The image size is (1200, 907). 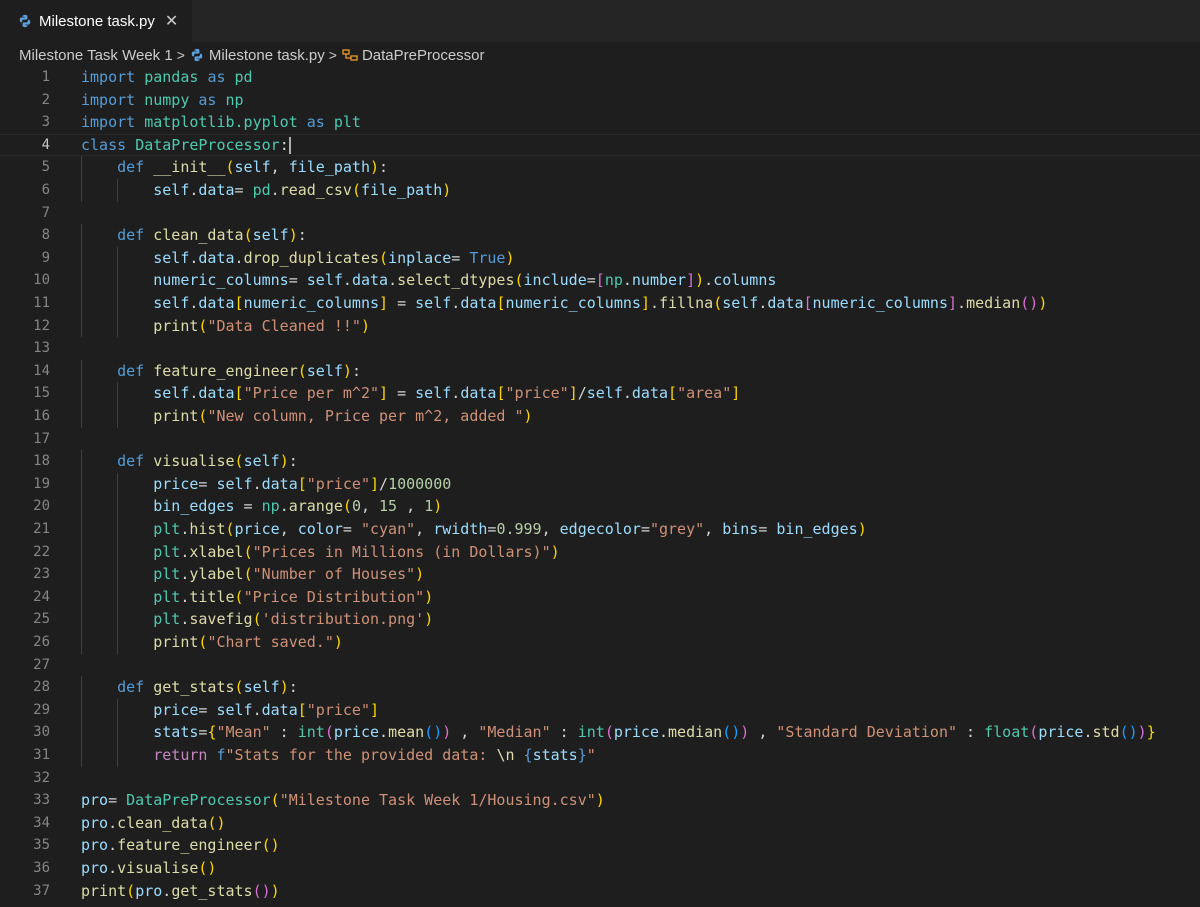 What do you see at coordinates (41, 664) in the screenshot?
I see `line-number: 27` at bounding box center [41, 664].